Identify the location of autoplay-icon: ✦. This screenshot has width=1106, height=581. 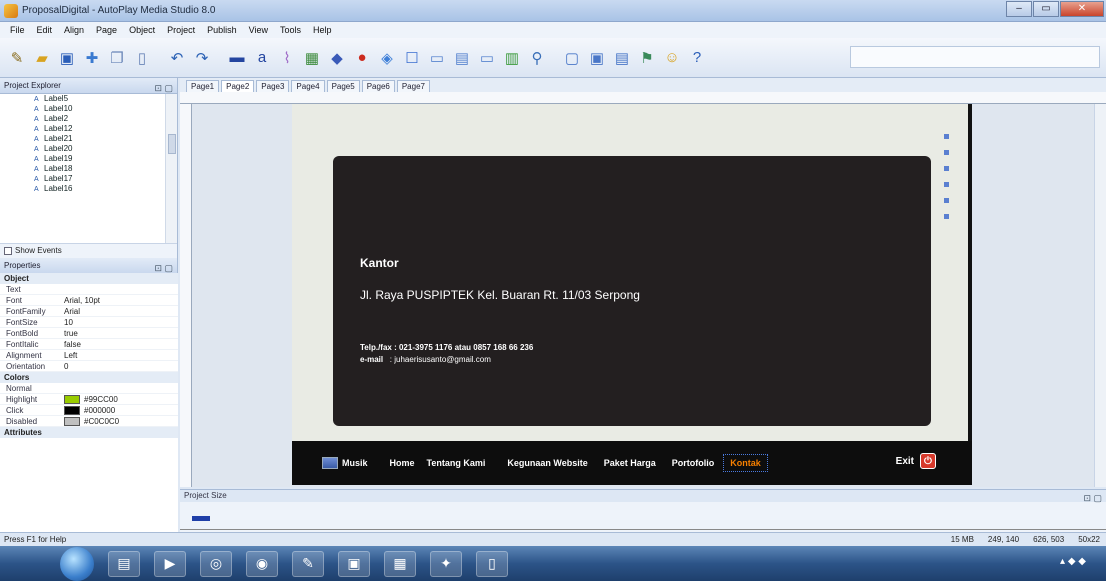
(446, 563).